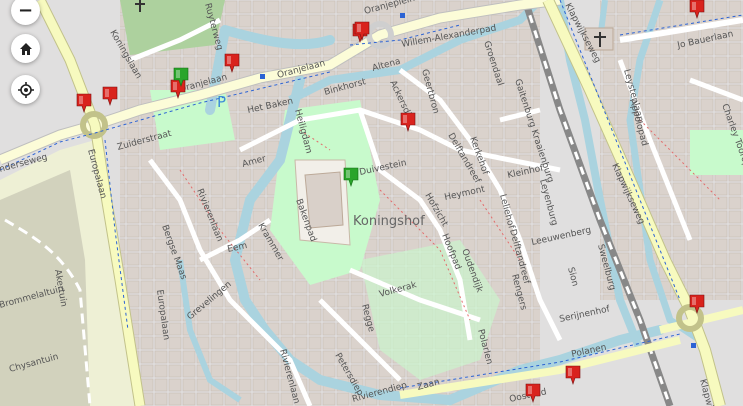  I want to click on locate-icon, so click(25, 89).